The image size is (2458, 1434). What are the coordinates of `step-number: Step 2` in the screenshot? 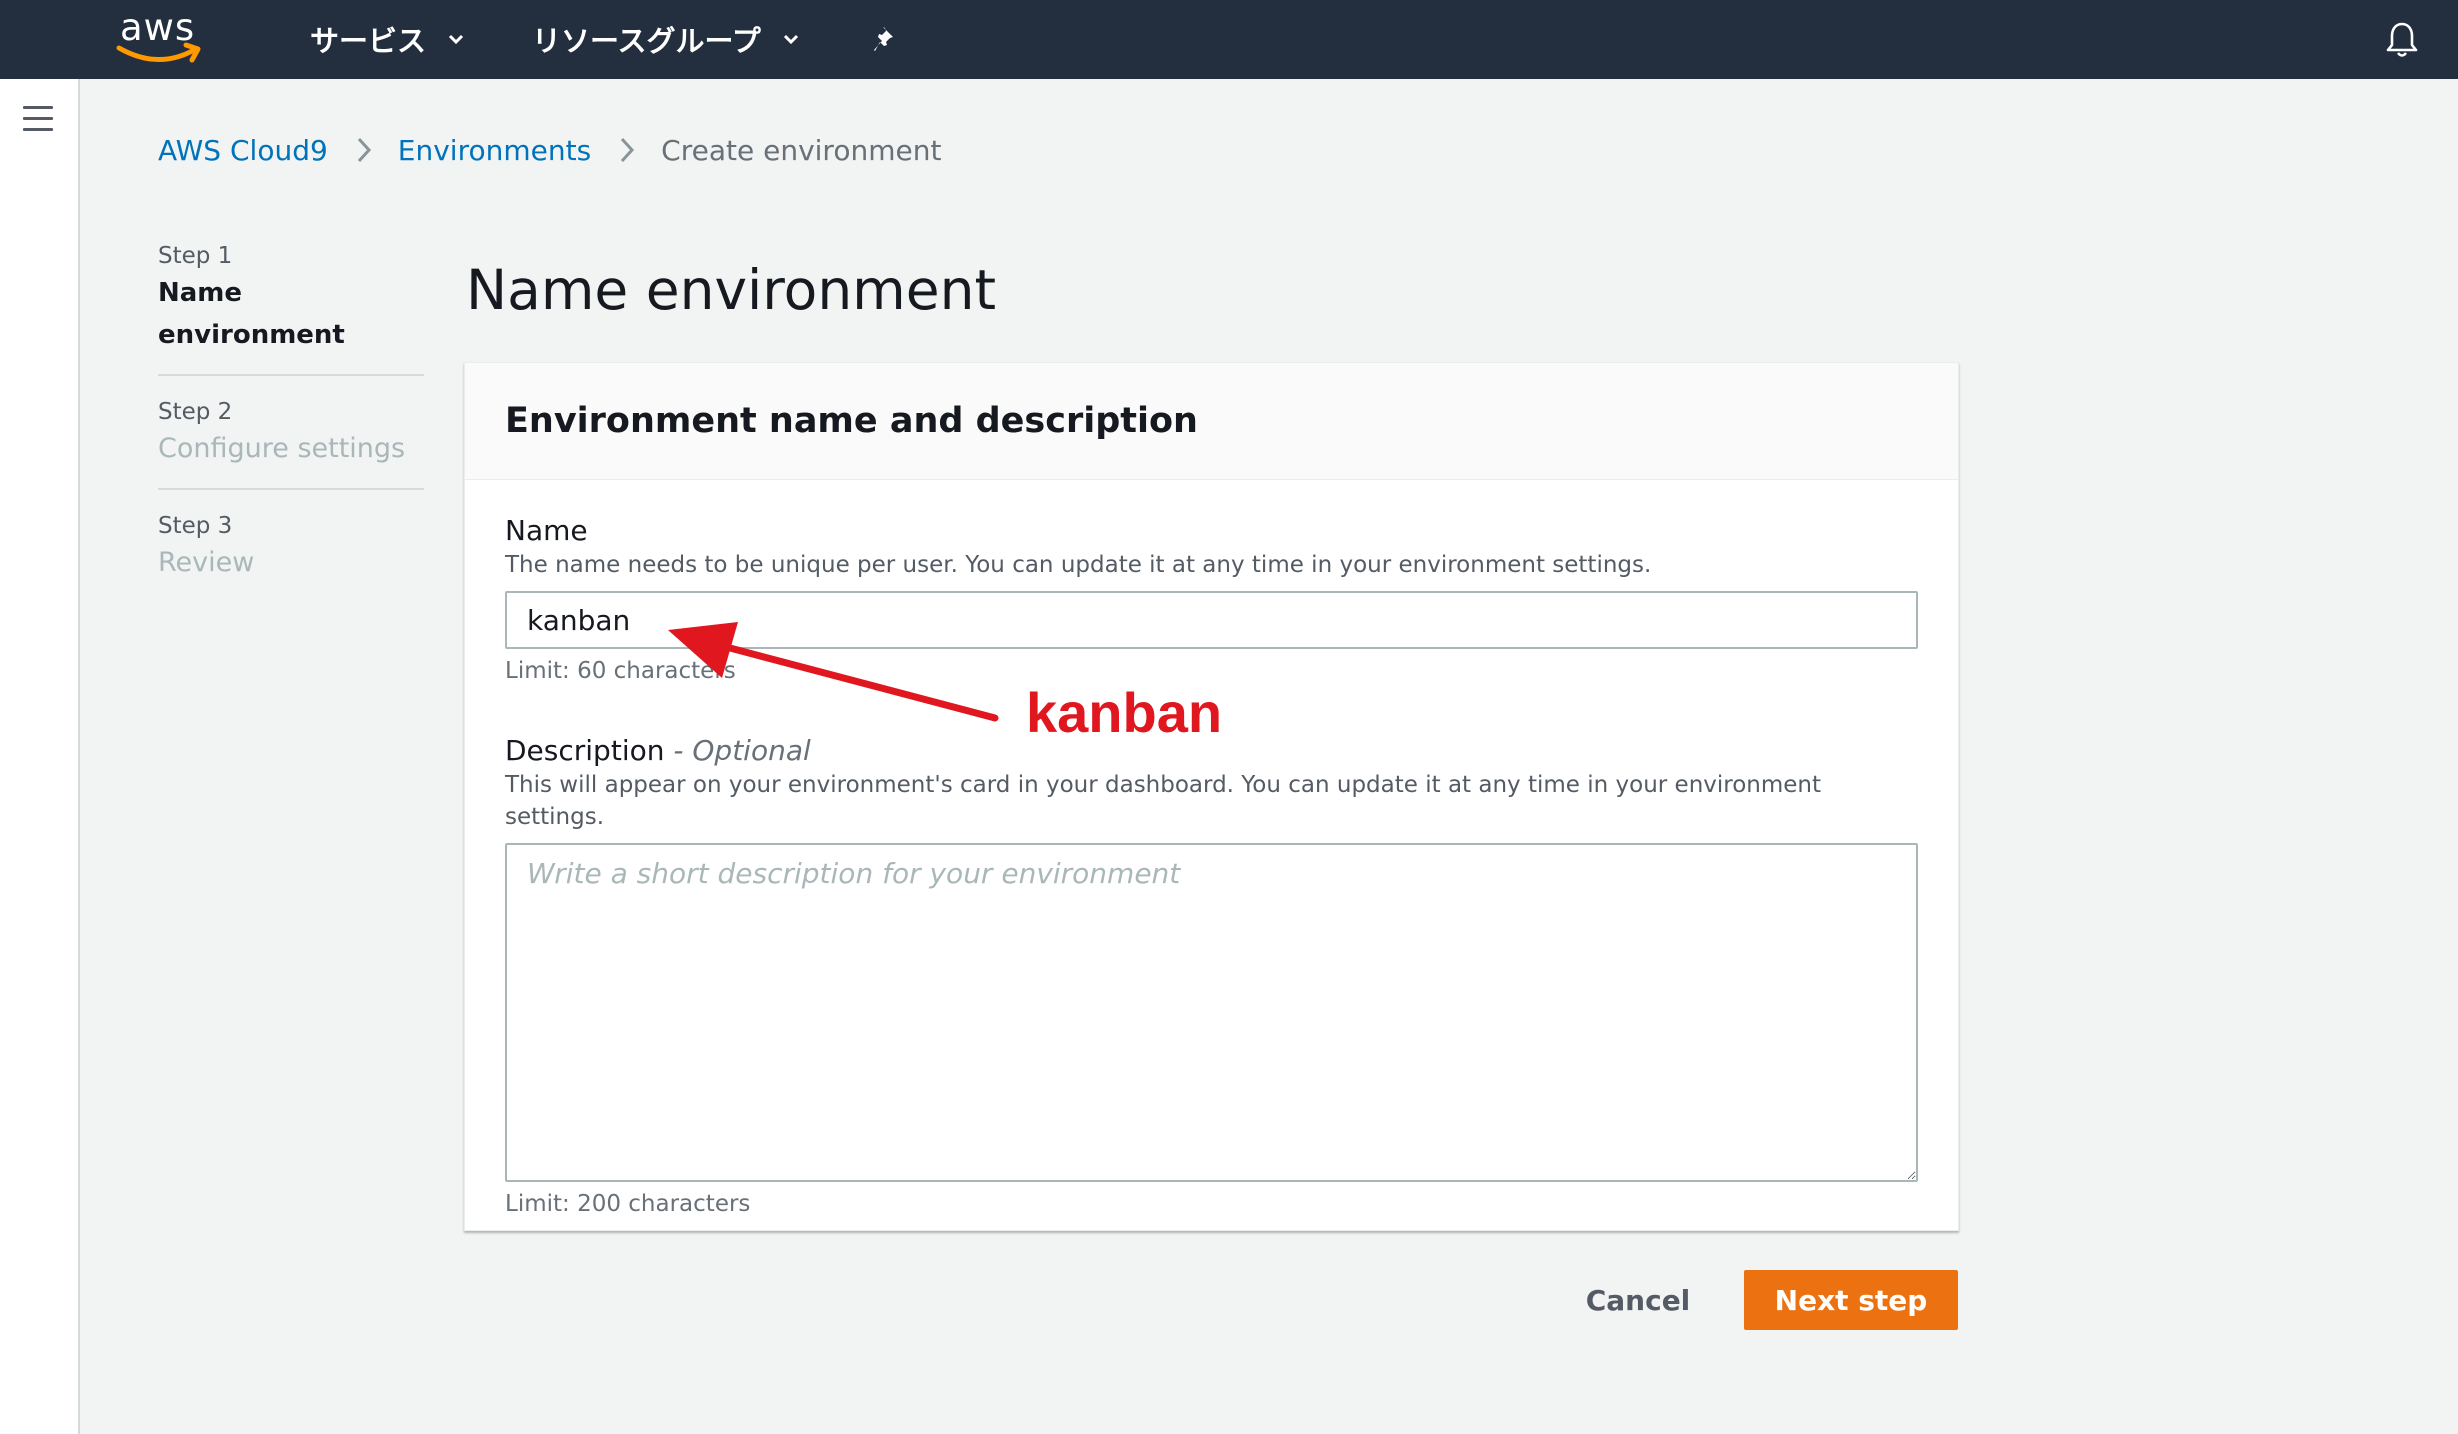 It's located at (195, 412).